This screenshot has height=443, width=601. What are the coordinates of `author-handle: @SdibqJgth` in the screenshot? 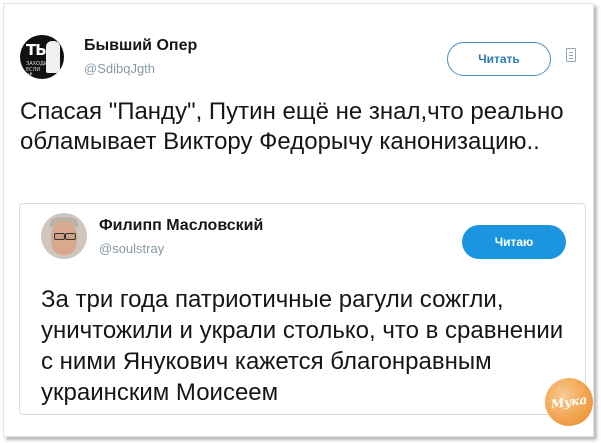 It's located at (119, 68).